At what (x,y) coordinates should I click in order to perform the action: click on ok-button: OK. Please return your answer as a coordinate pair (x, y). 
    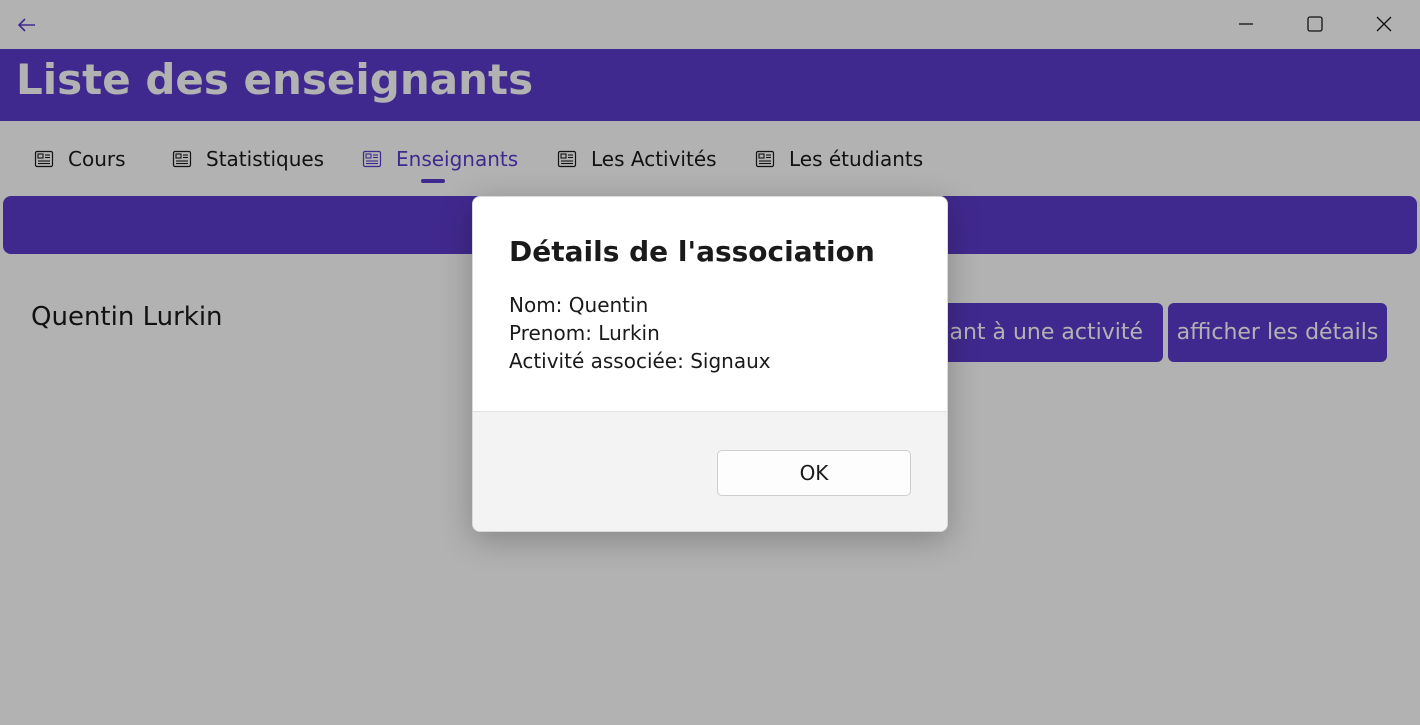
    Looking at the image, I should click on (814, 473).